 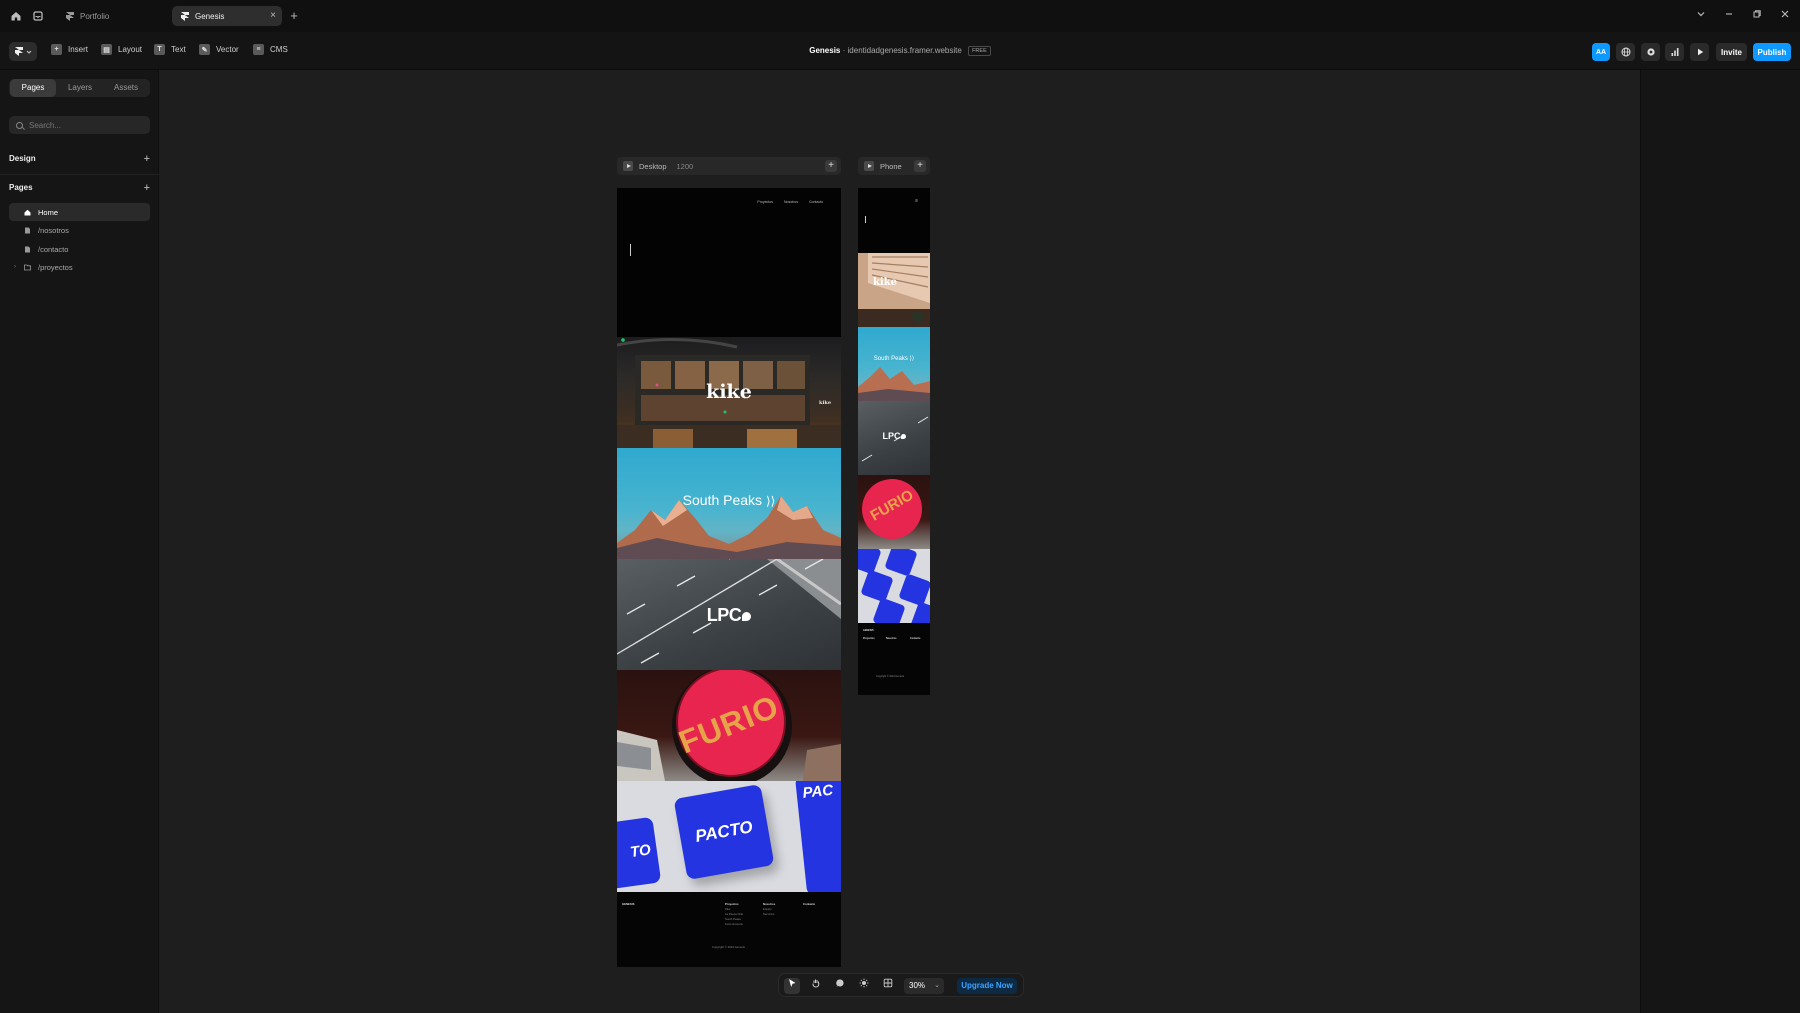 What do you see at coordinates (767, 909) in the screenshot?
I see `footer-link: Equipo` at bounding box center [767, 909].